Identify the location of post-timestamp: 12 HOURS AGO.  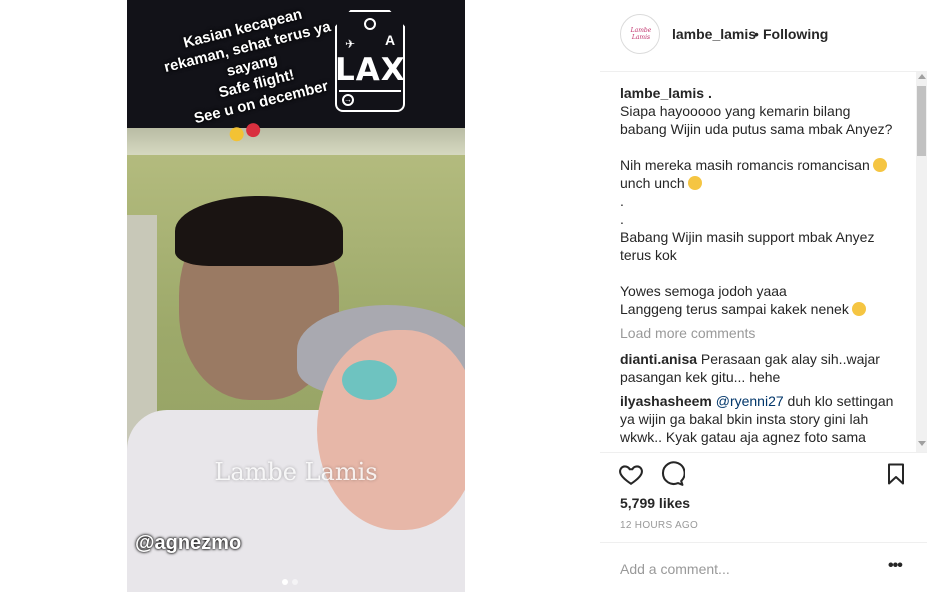
(659, 525).